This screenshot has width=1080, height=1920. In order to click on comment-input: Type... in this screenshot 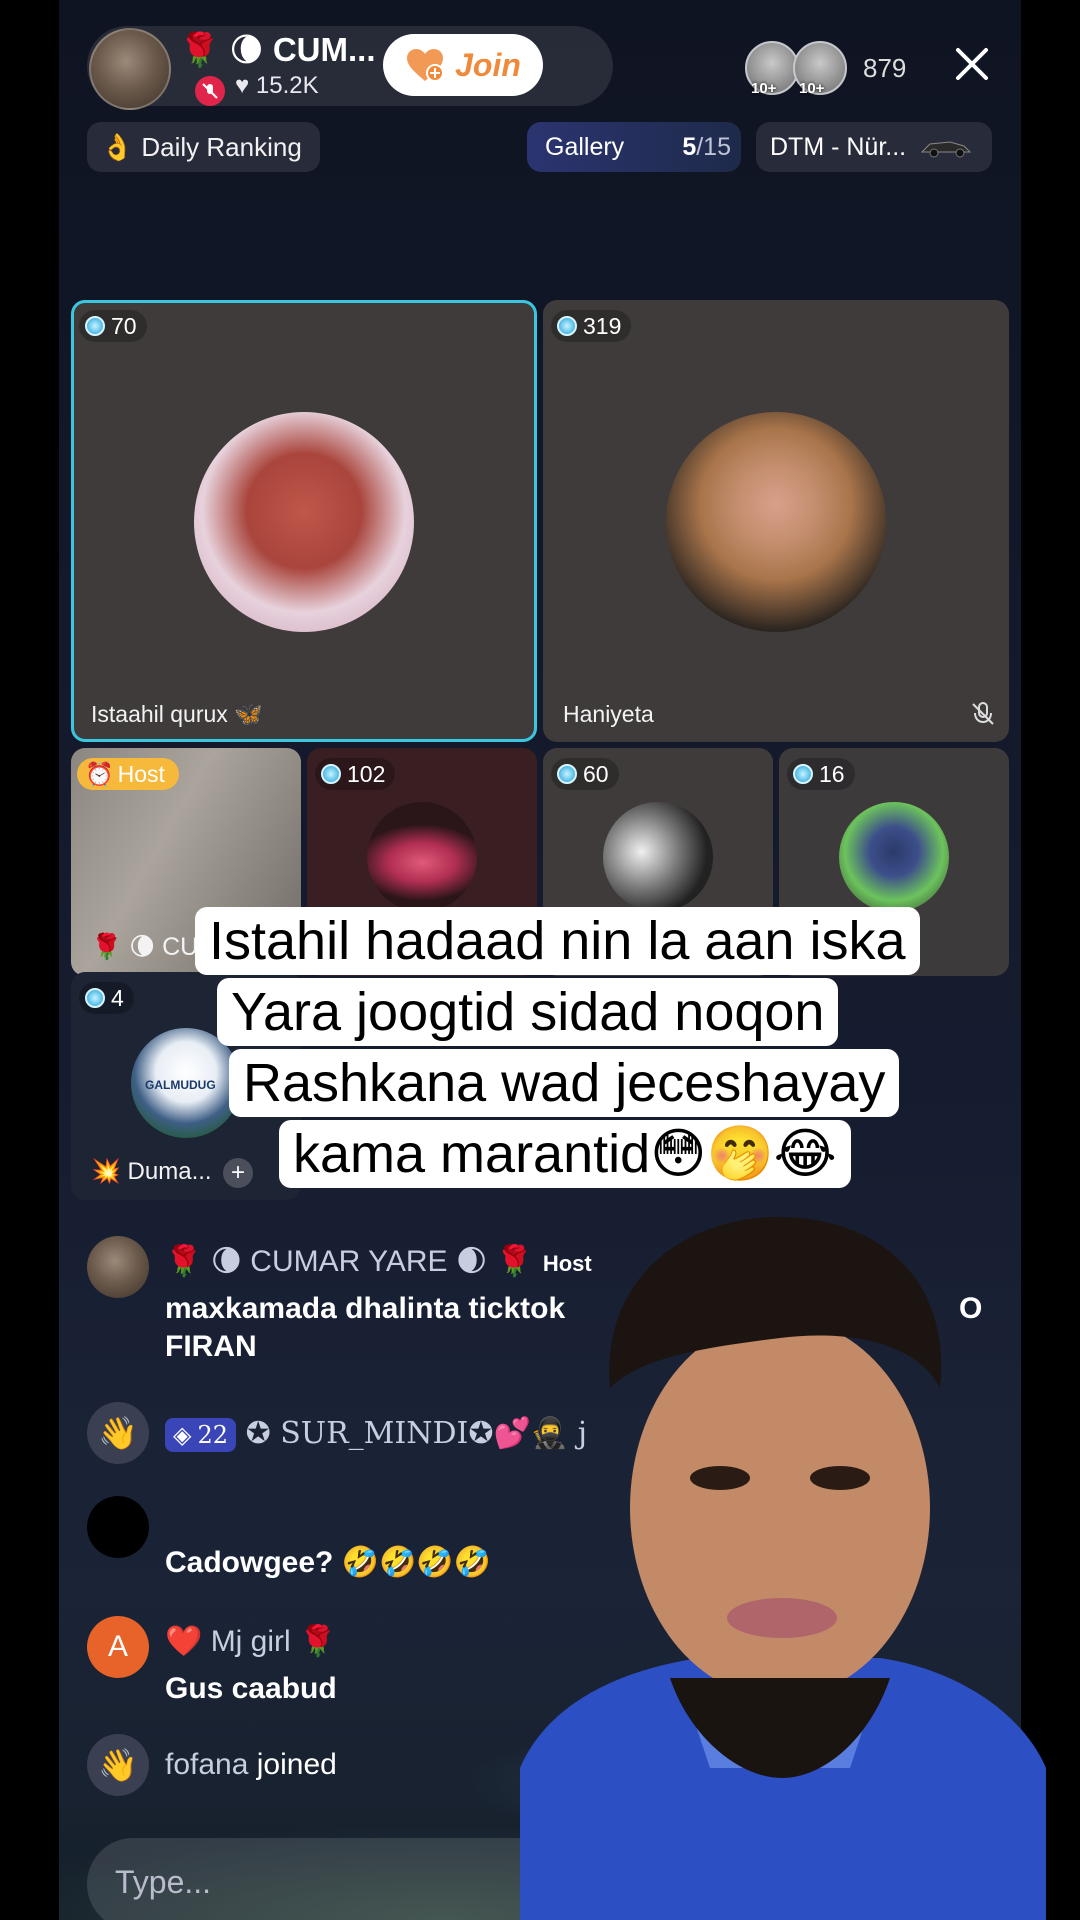, I will do `click(337, 1879)`.